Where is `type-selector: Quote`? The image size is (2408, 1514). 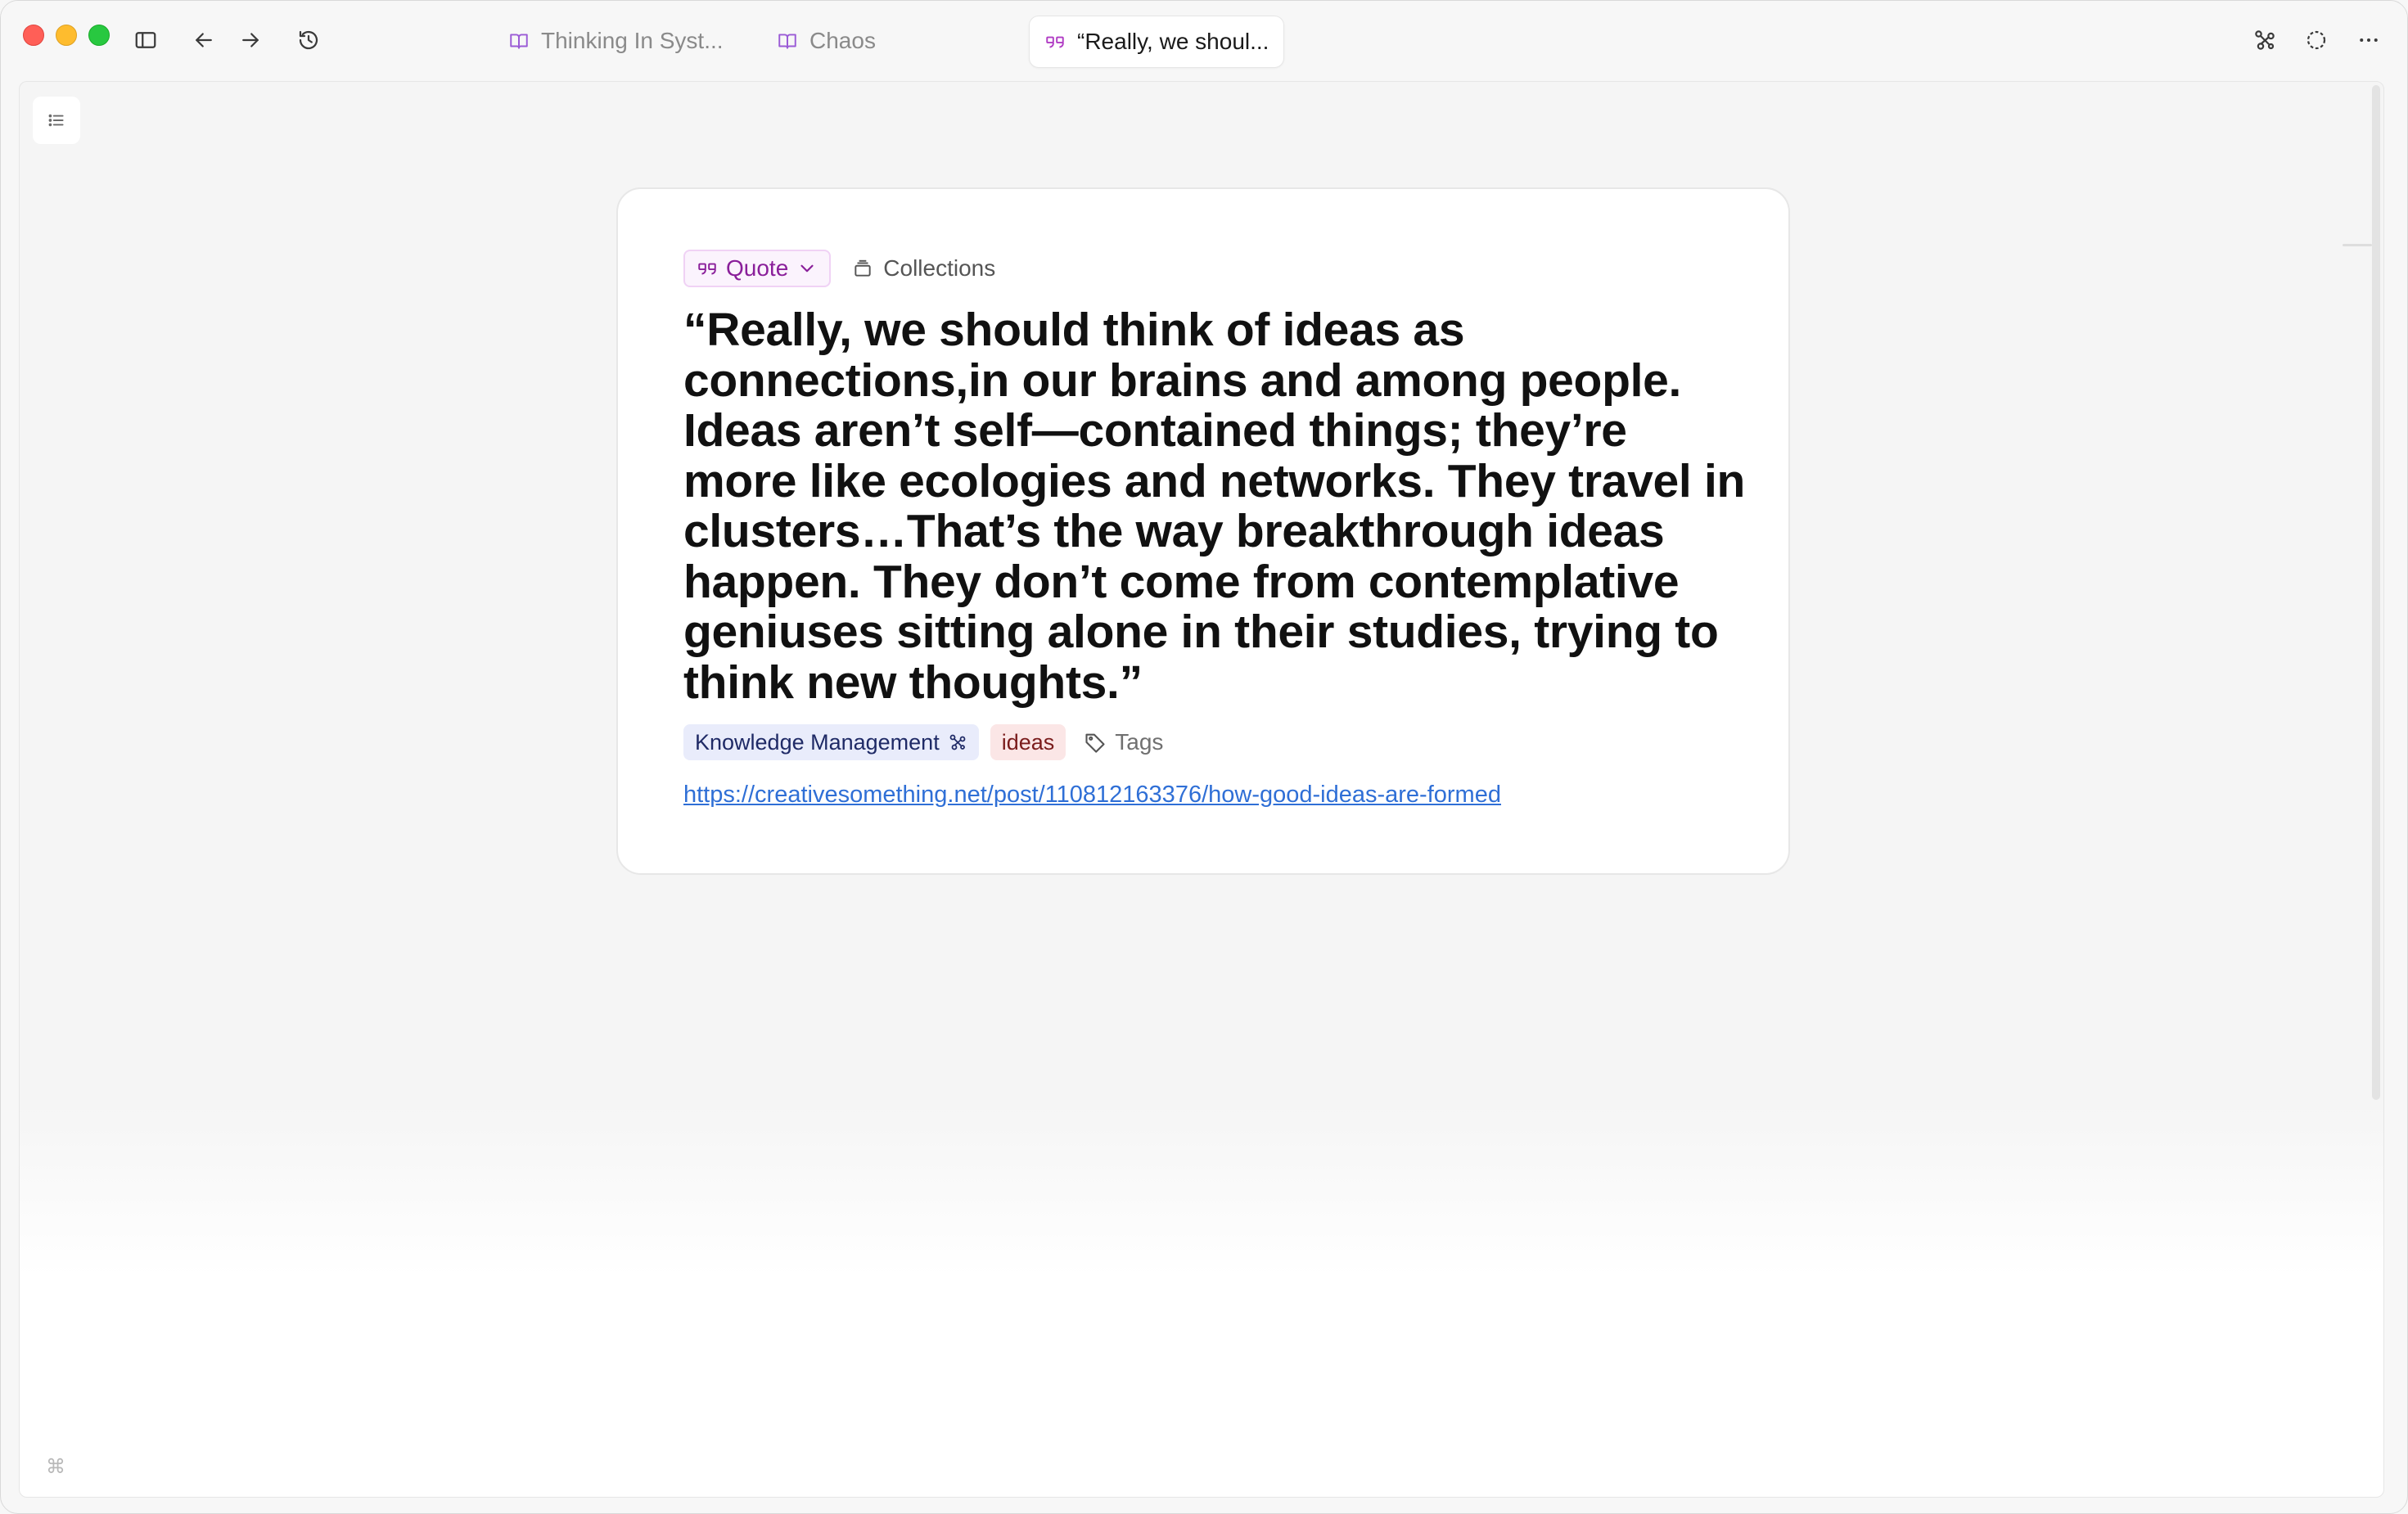 type-selector: Quote is located at coordinates (758, 268).